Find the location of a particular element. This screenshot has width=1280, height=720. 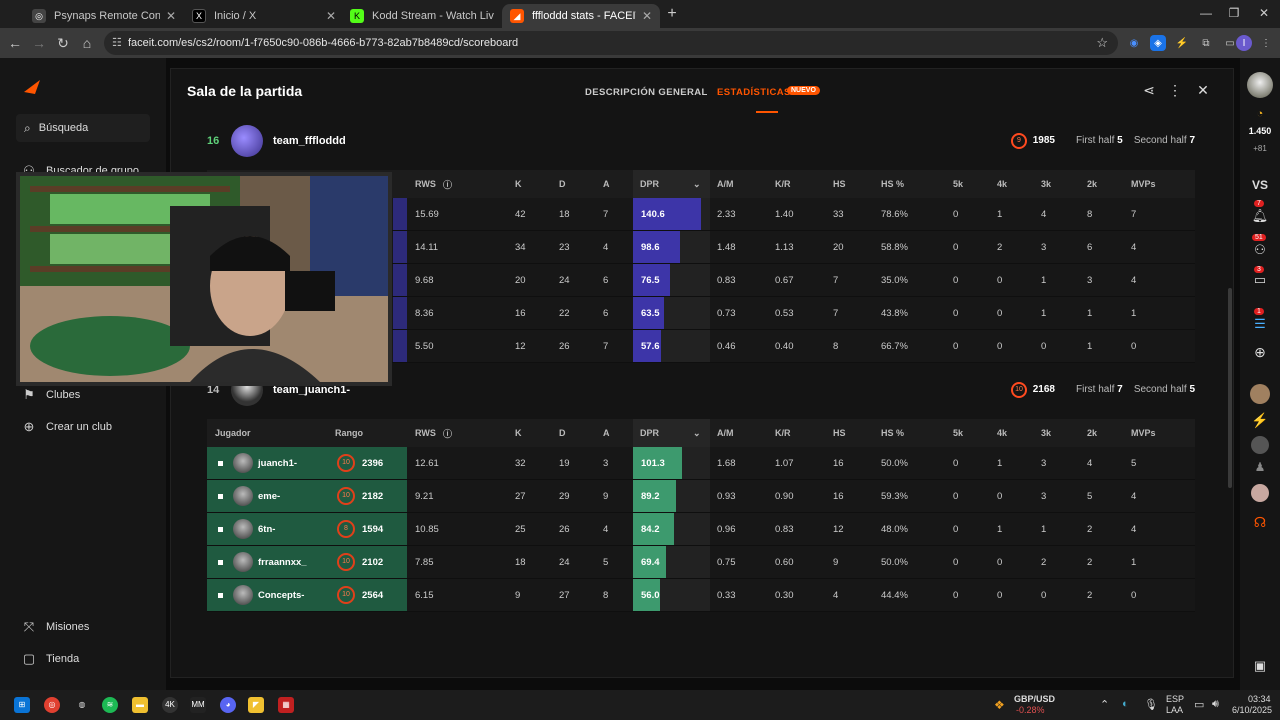

column-header: K/R is located at coordinates (783, 433).